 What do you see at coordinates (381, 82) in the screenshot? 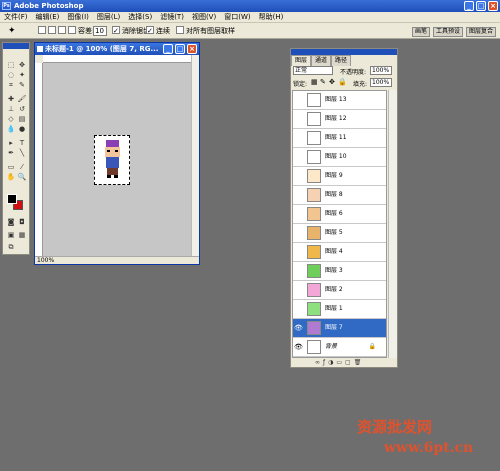
I see `fill-input: 100%` at bounding box center [381, 82].